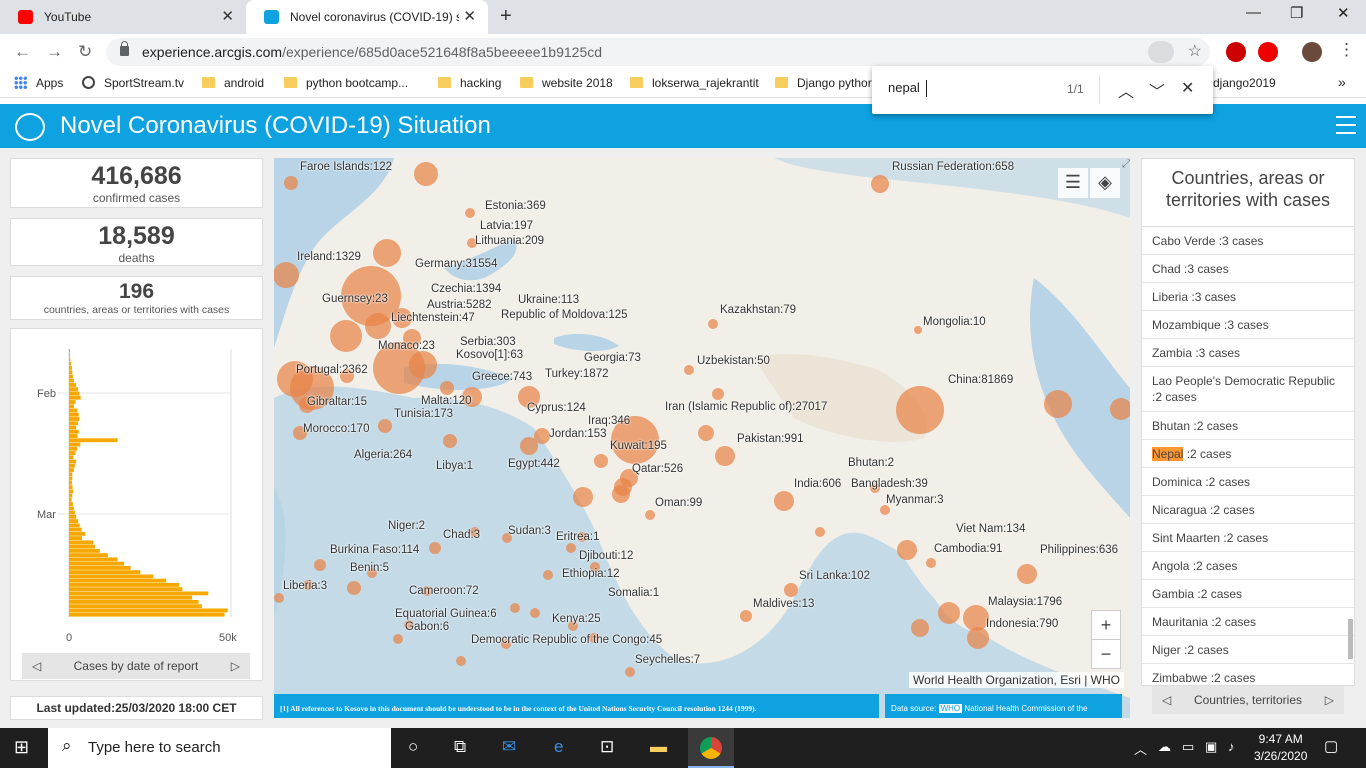 This screenshot has height=768, width=1366. I want to click on close-window-icon: ✕, so click(1343, 13).